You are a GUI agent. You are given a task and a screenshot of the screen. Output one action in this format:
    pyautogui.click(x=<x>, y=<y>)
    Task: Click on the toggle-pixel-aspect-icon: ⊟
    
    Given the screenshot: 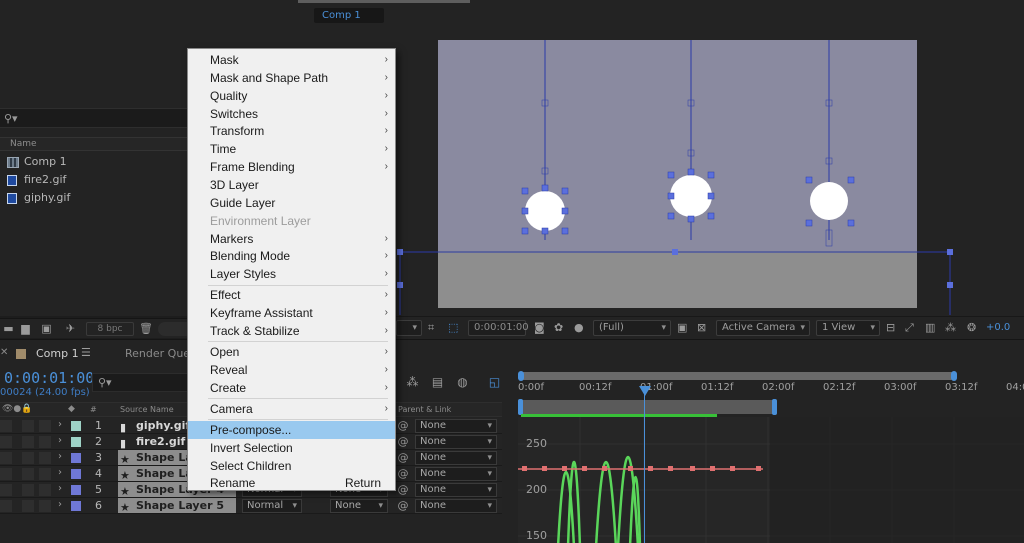 What is the action you would take?
    pyautogui.click(x=890, y=328)
    